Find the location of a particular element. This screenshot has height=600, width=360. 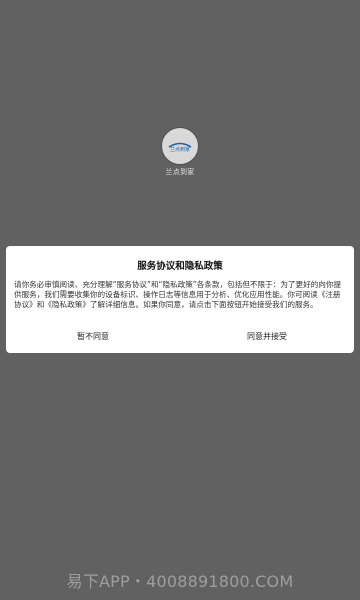

app-logo-text: 兰点到家 is located at coordinates (180, 149).